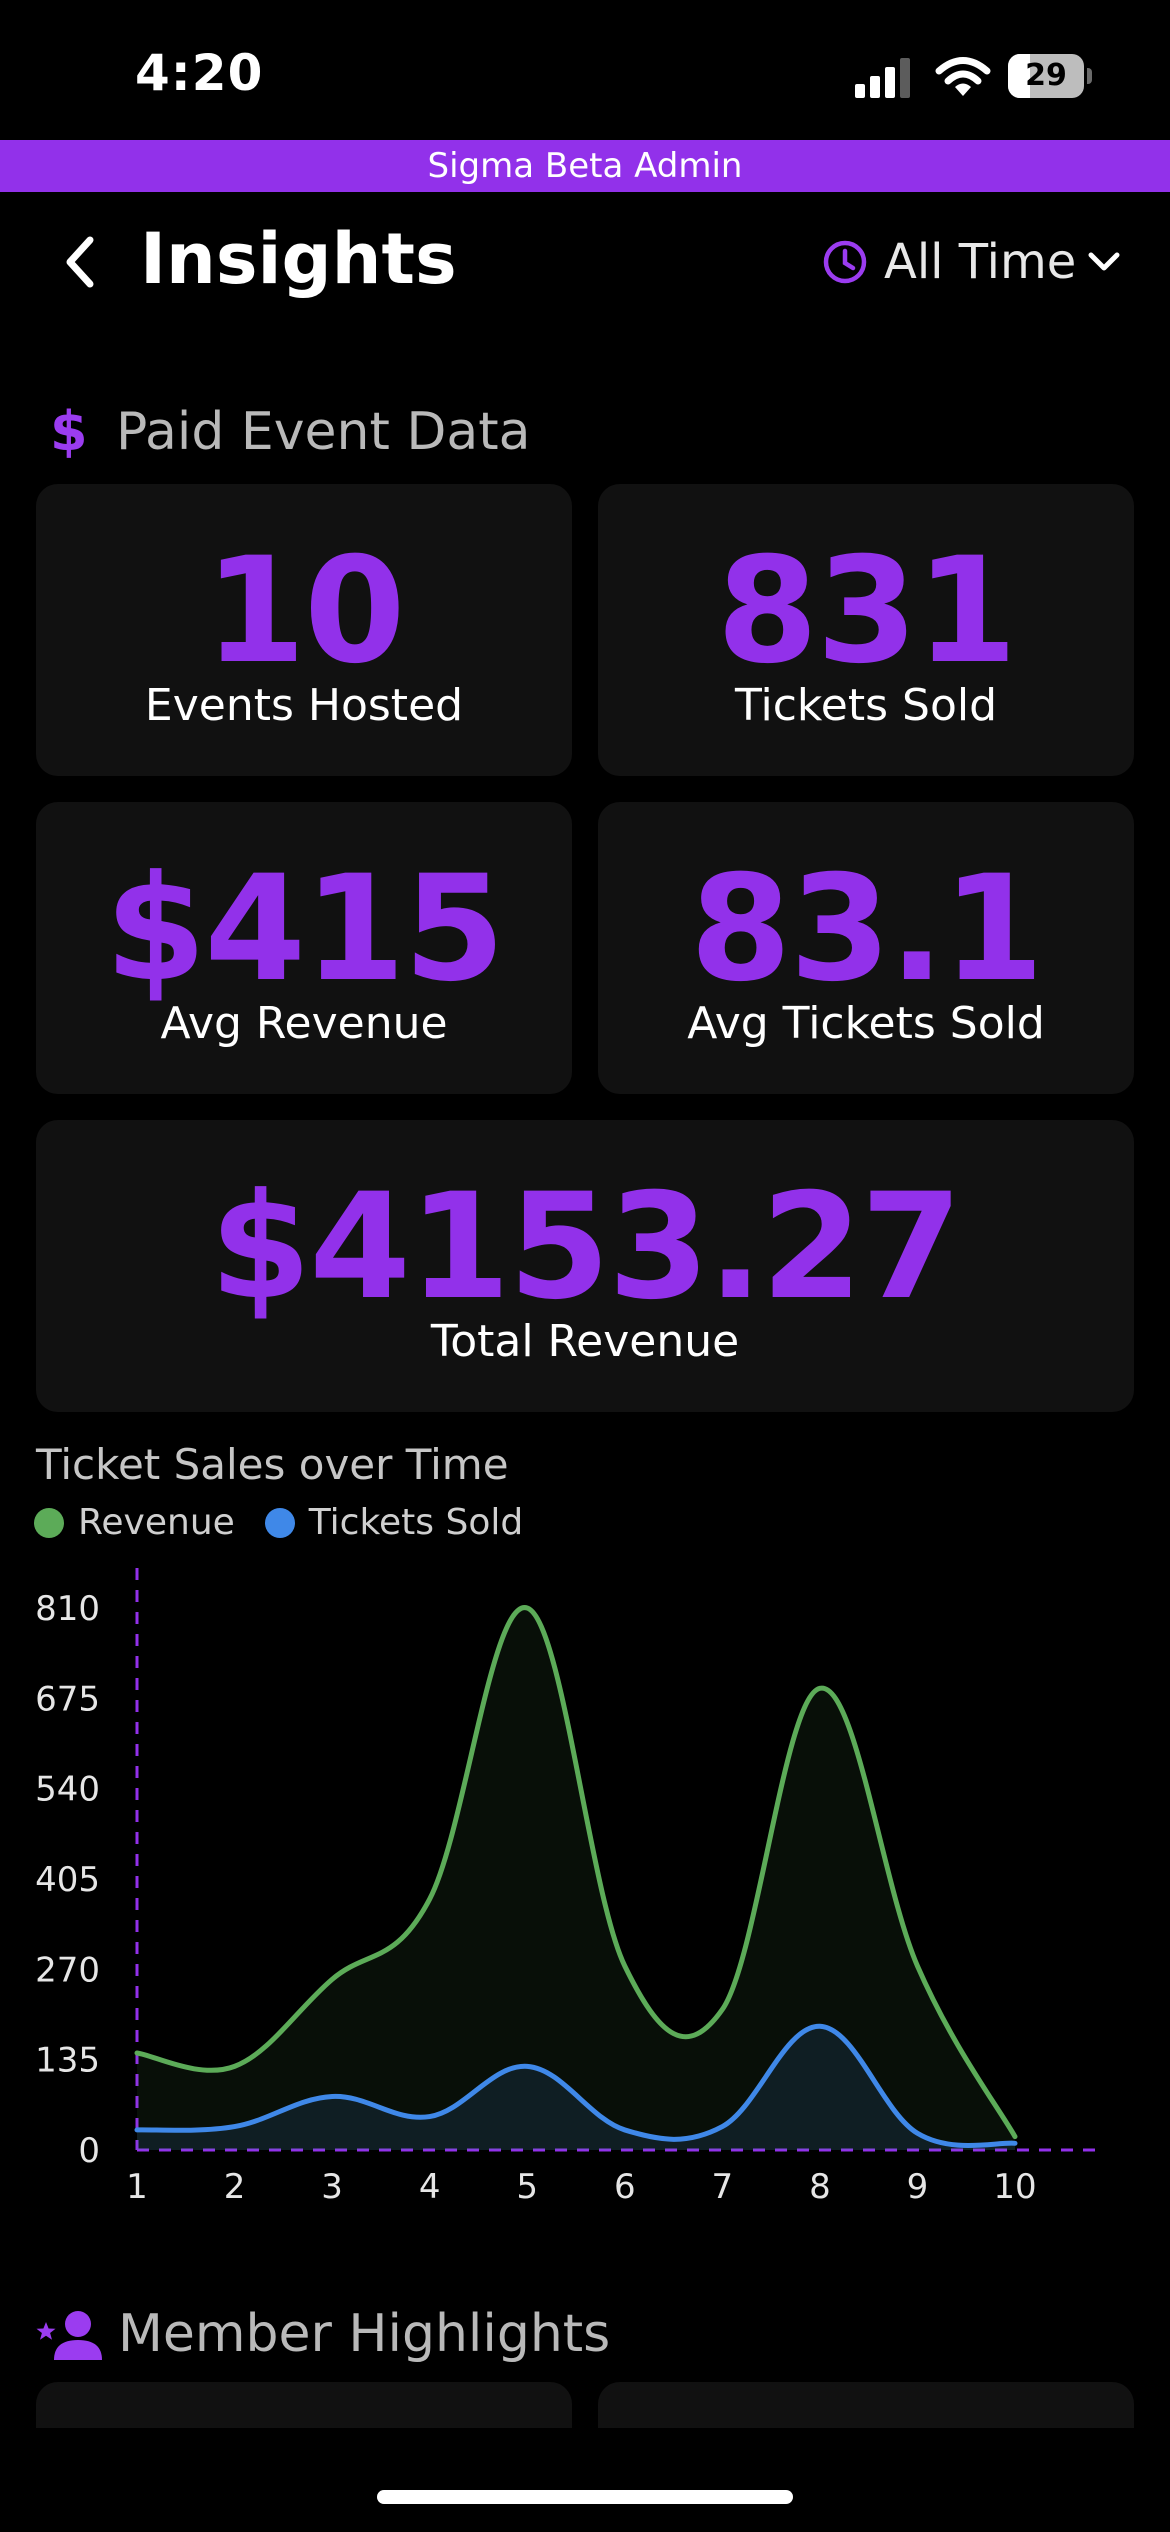  I want to click on member-highlights-heading: Member Highlights, so click(323, 2334).